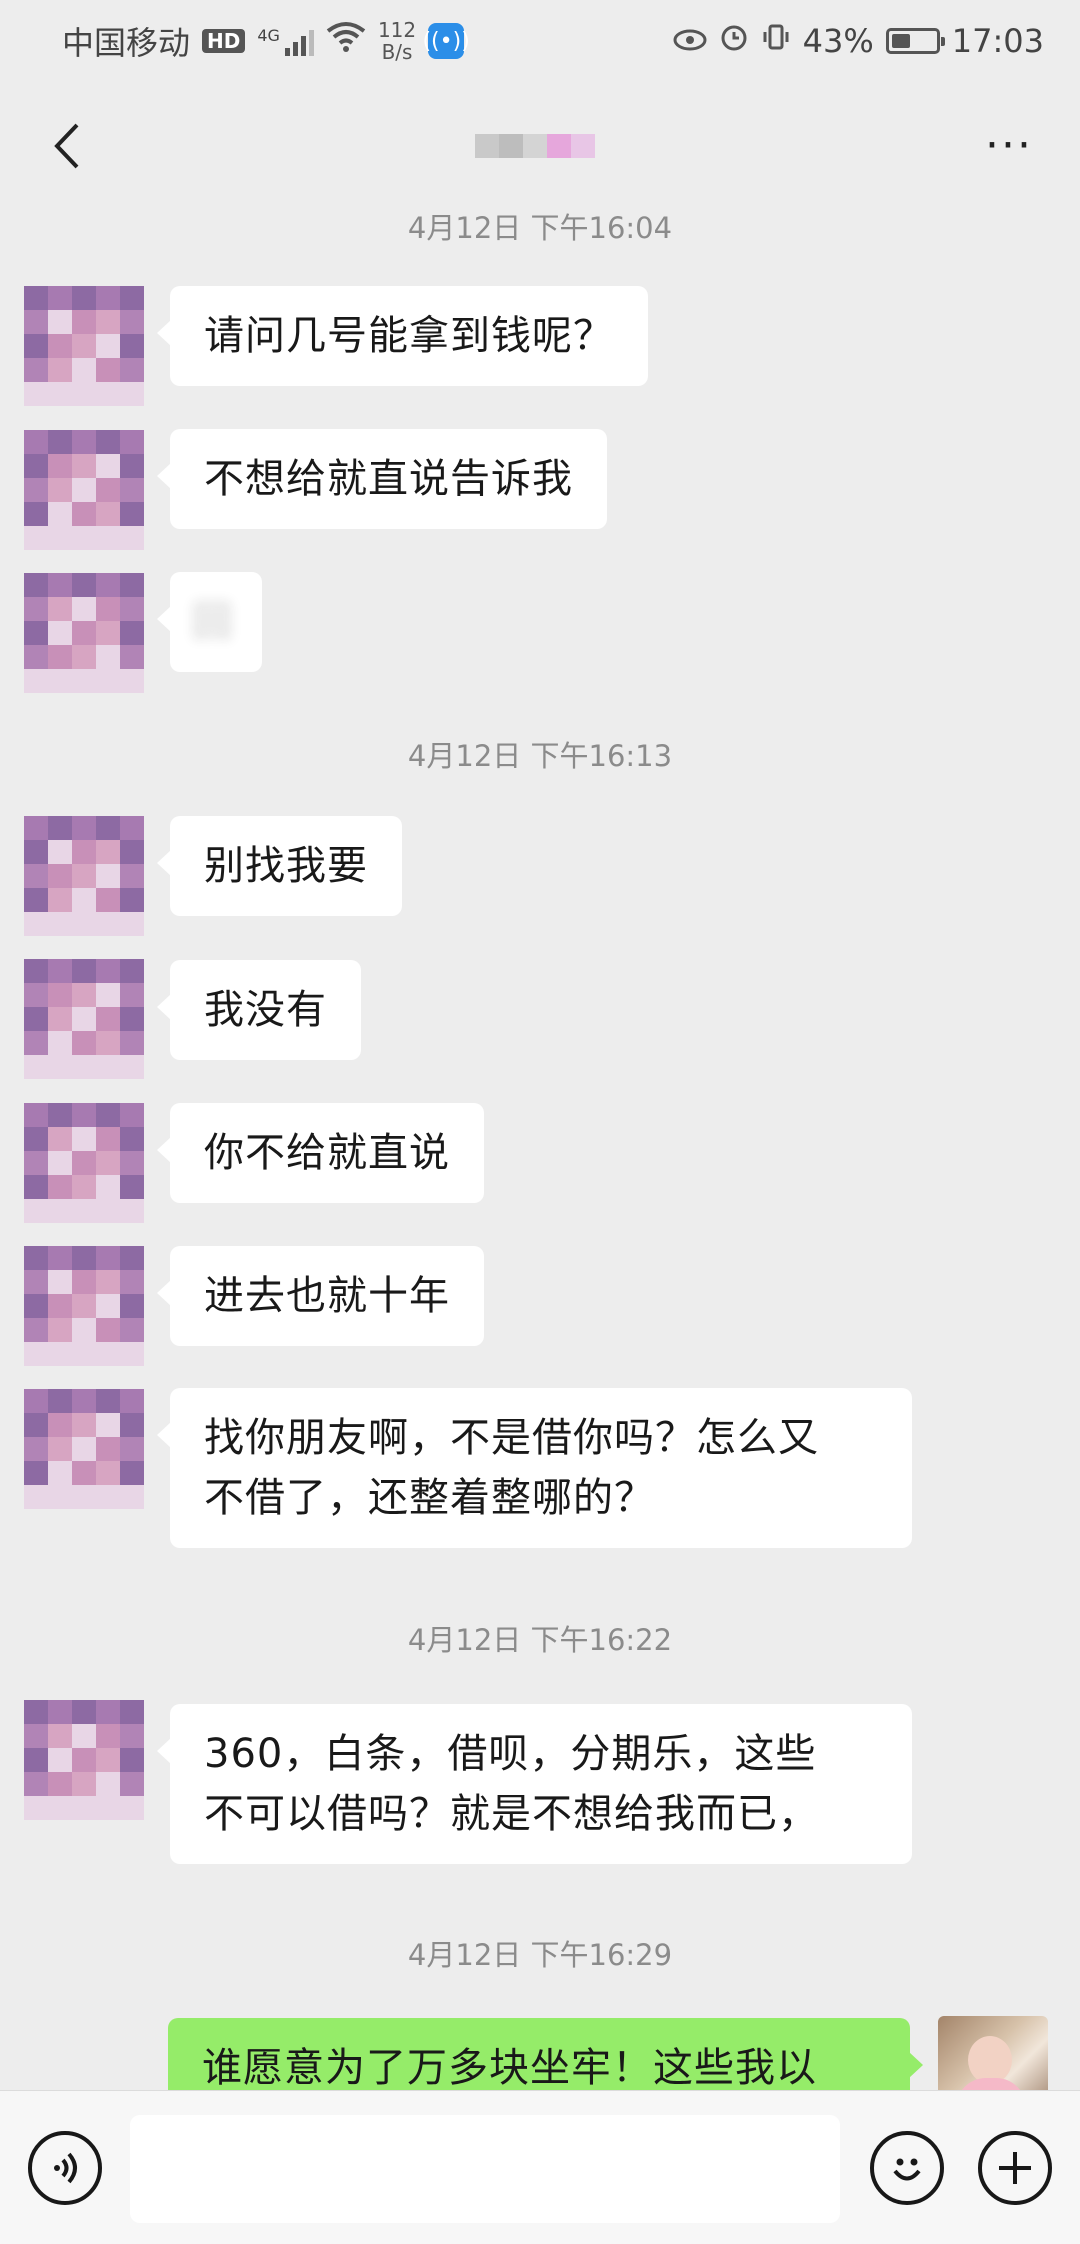  I want to click on timestamp: 4月12日 下午16:13, so click(540, 756).